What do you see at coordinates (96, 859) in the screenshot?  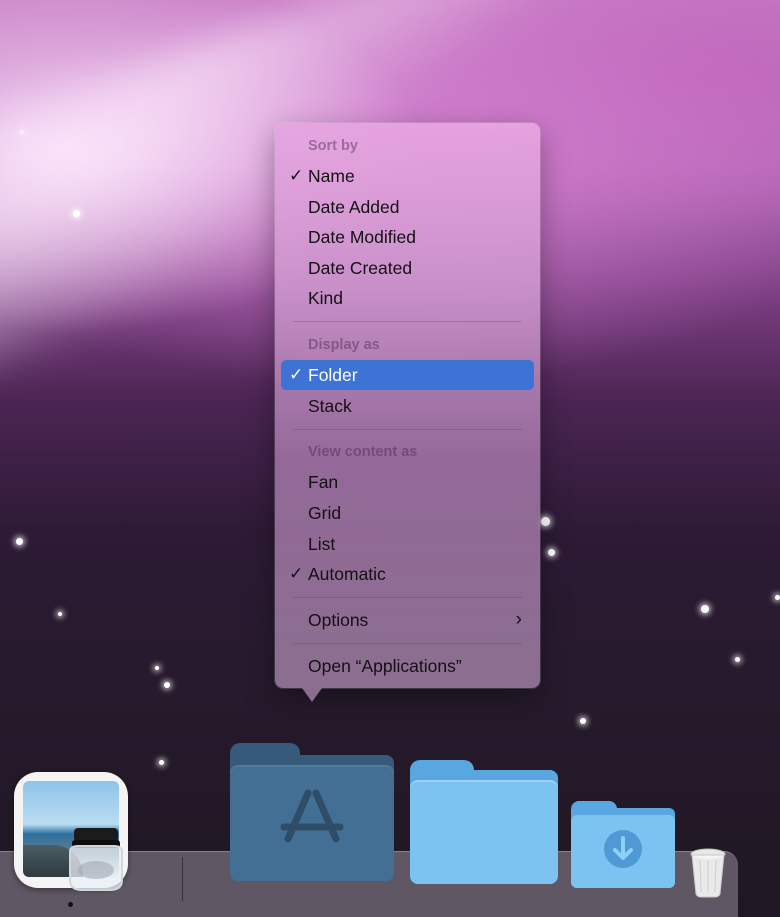 I see `loupe-icon` at bounding box center [96, 859].